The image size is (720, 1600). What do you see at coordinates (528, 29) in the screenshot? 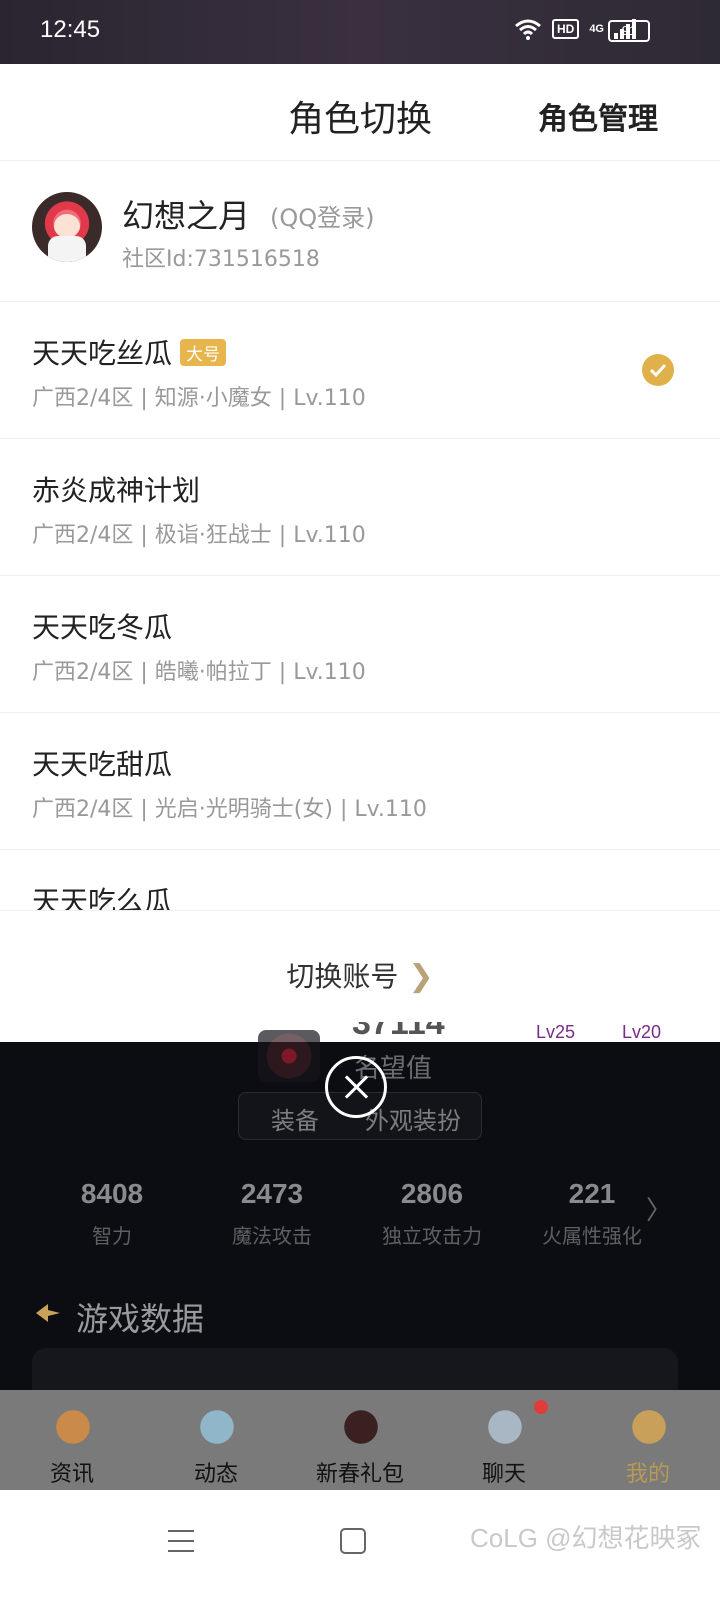
I see `wifi-icon` at bounding box center [528, 29].